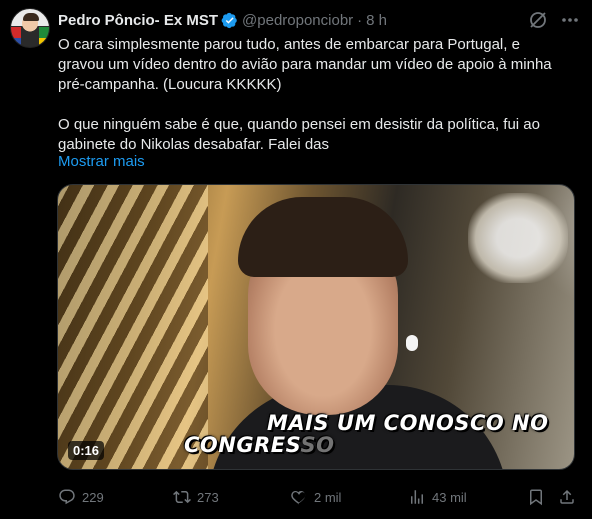  Describe the element at coordinates (44, 37) in the screenshot. I see `avatar-flag-right` at that location.